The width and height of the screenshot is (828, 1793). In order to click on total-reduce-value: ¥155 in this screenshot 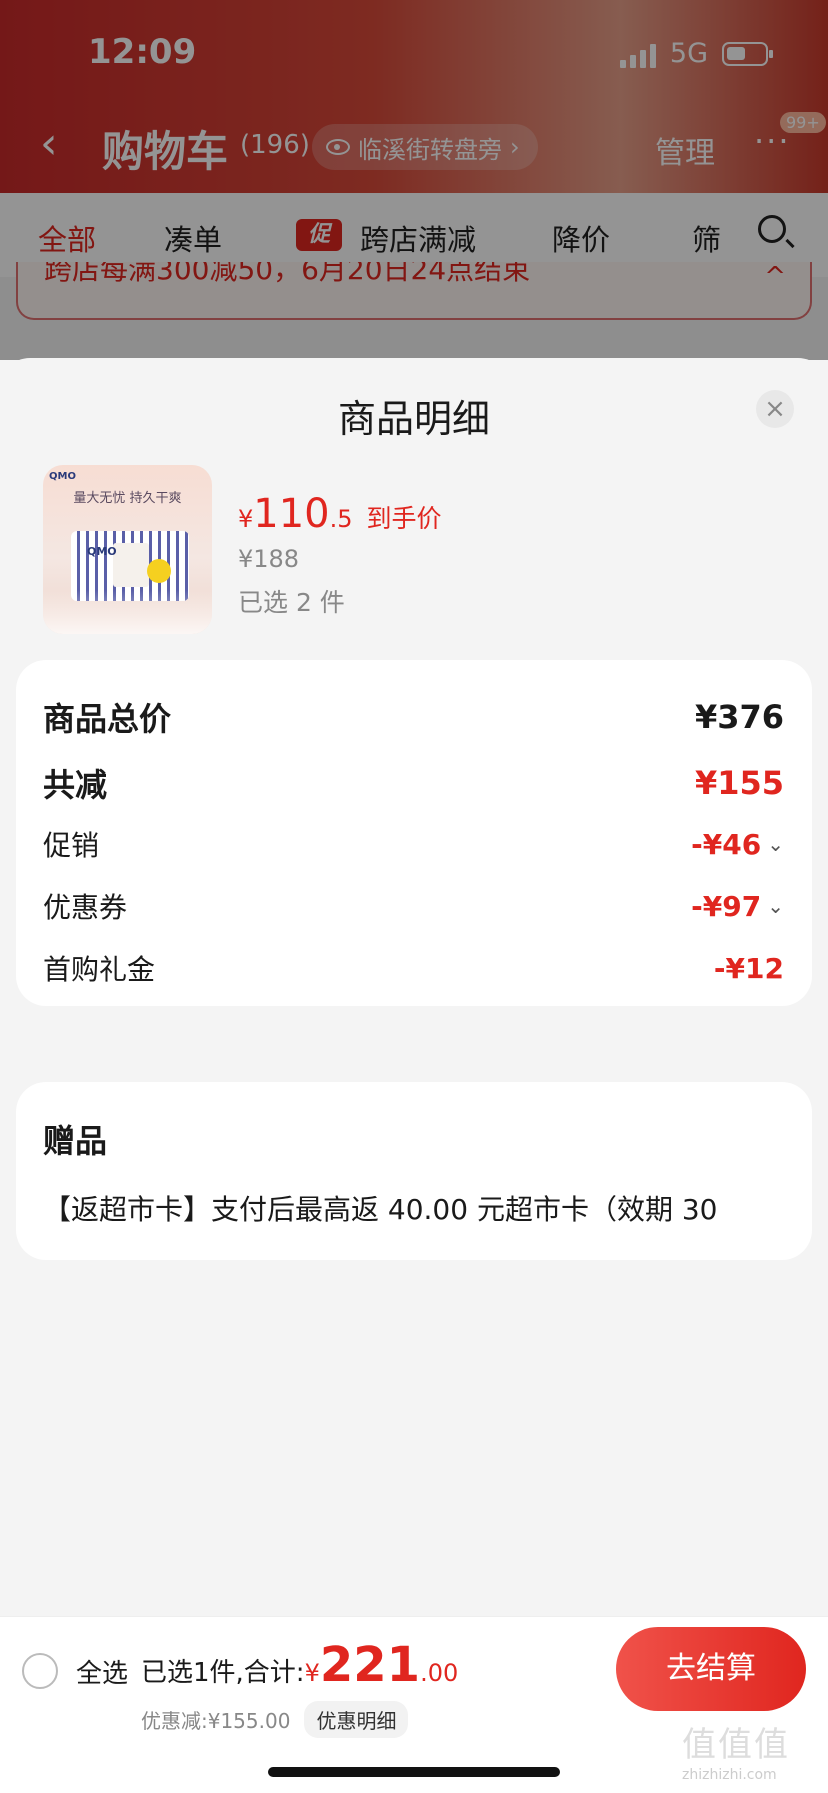, I will do `click(739, 783)`.